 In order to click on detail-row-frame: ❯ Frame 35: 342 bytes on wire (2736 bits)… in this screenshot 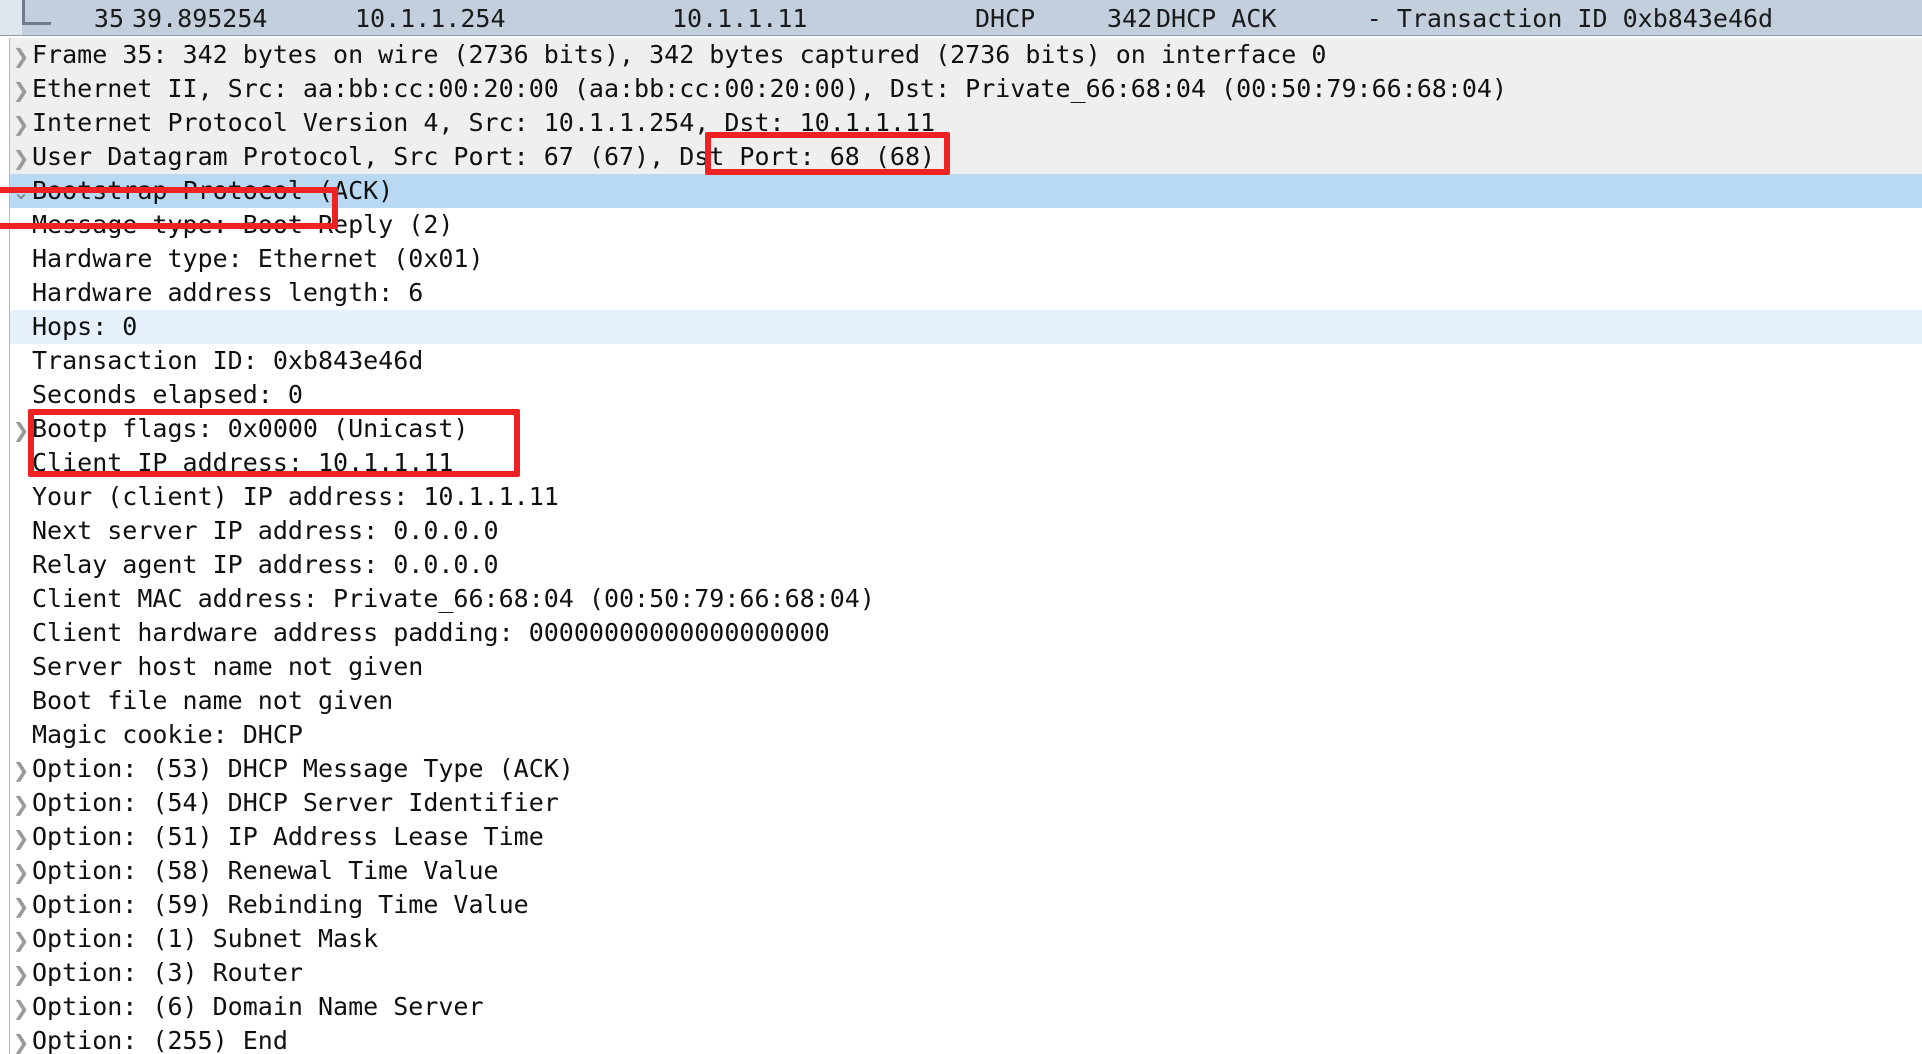, I will do `click(961, 55)`.